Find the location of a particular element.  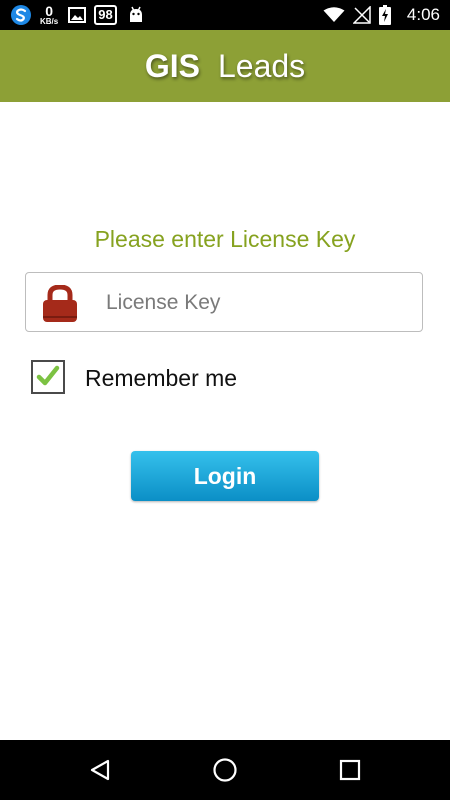

recents-icon is located at coordinates (350, 770).